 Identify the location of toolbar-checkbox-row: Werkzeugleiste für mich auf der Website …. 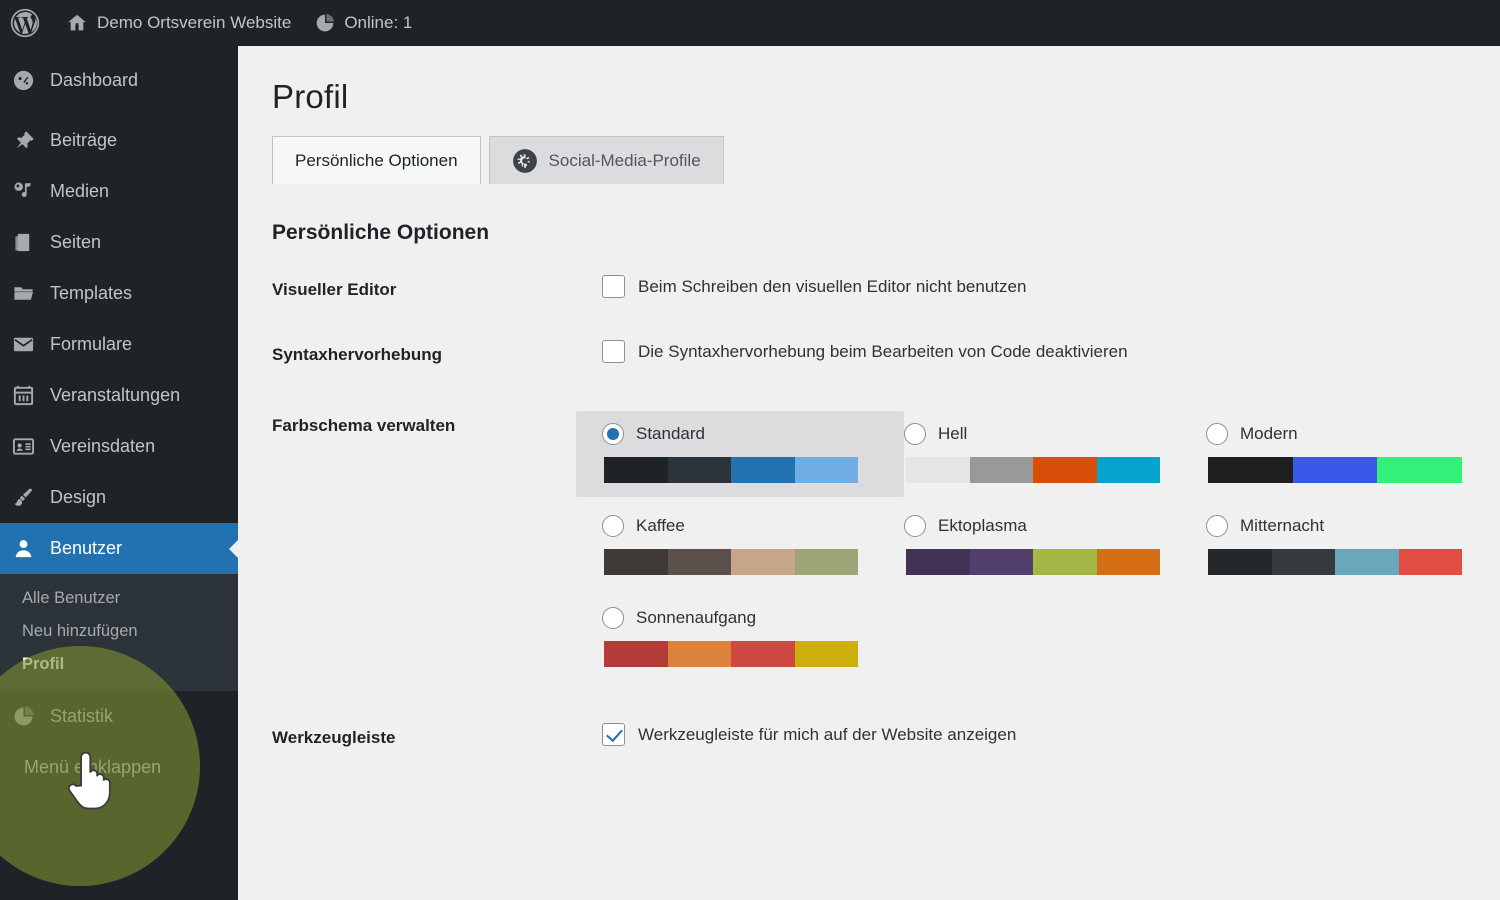
(1051, 734).